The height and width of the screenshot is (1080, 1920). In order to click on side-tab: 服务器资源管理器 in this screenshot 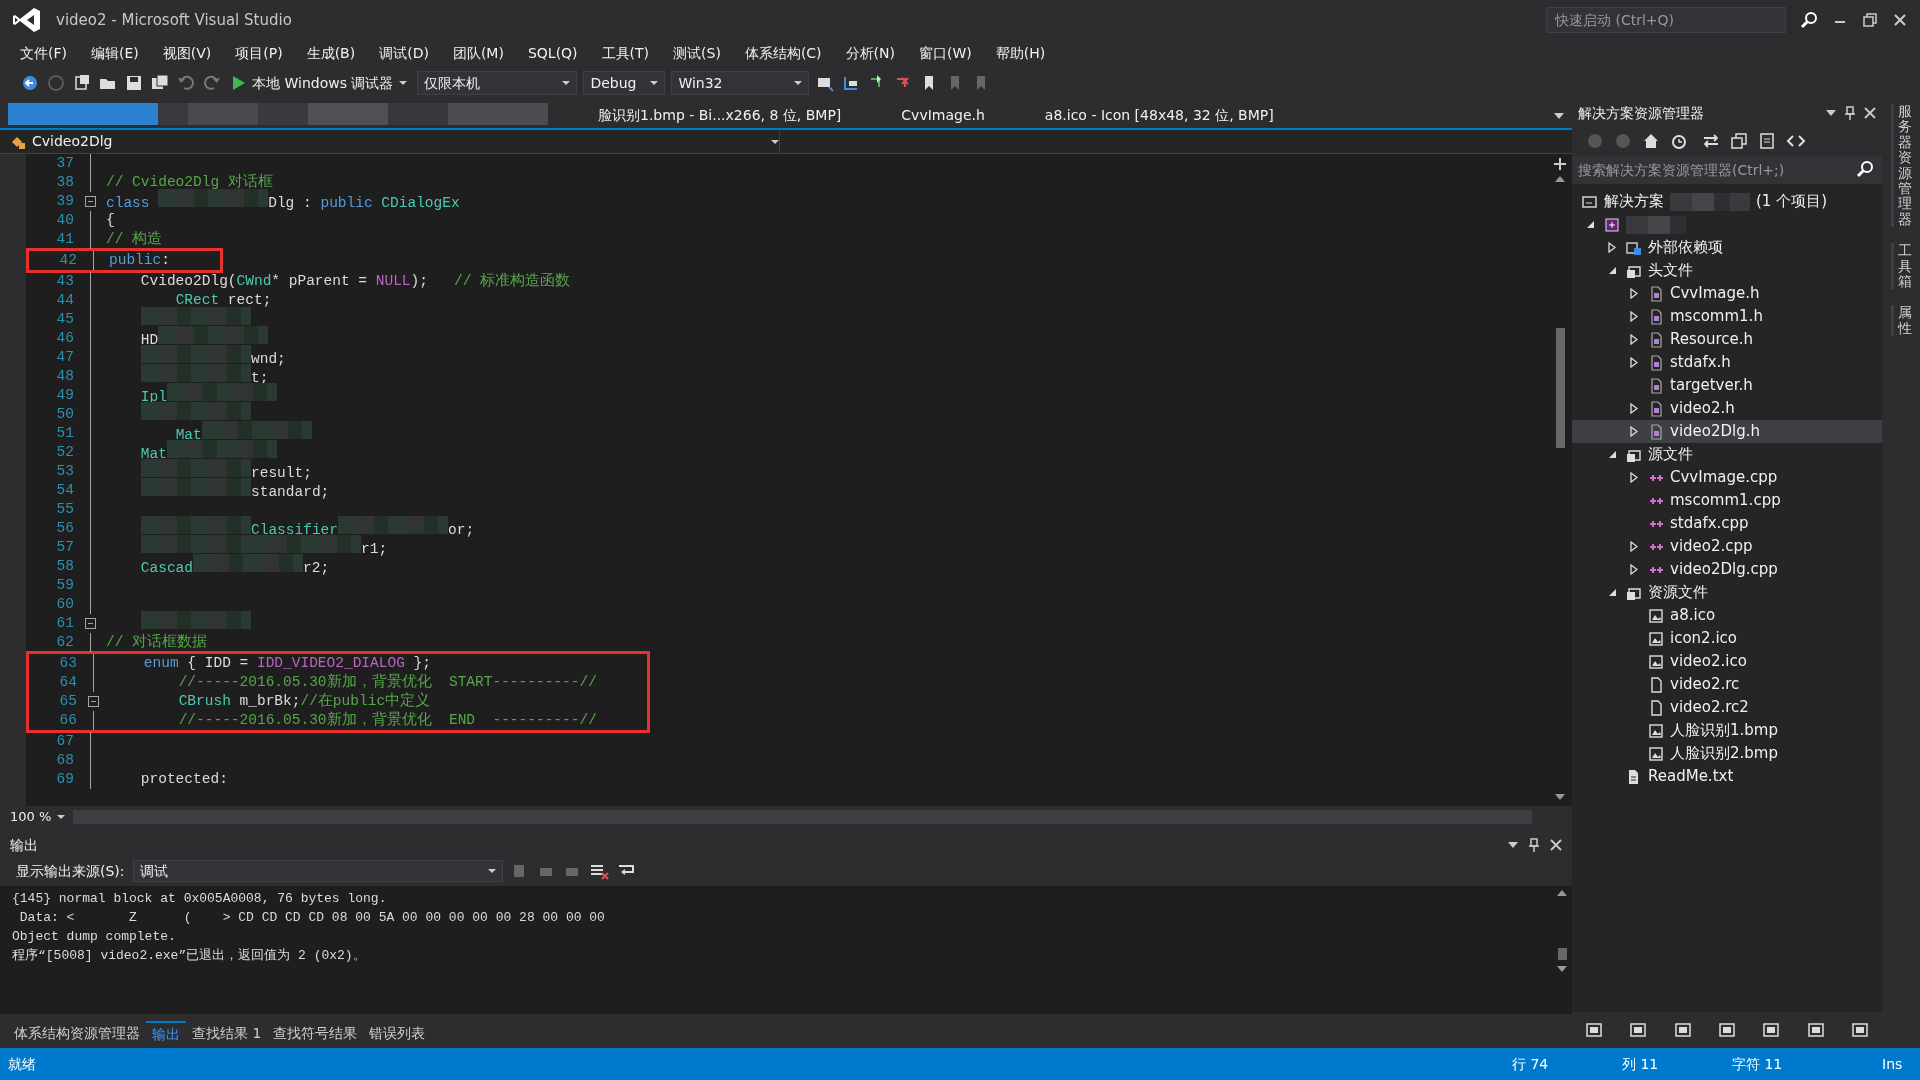, I will do `click(1901, 166)`.